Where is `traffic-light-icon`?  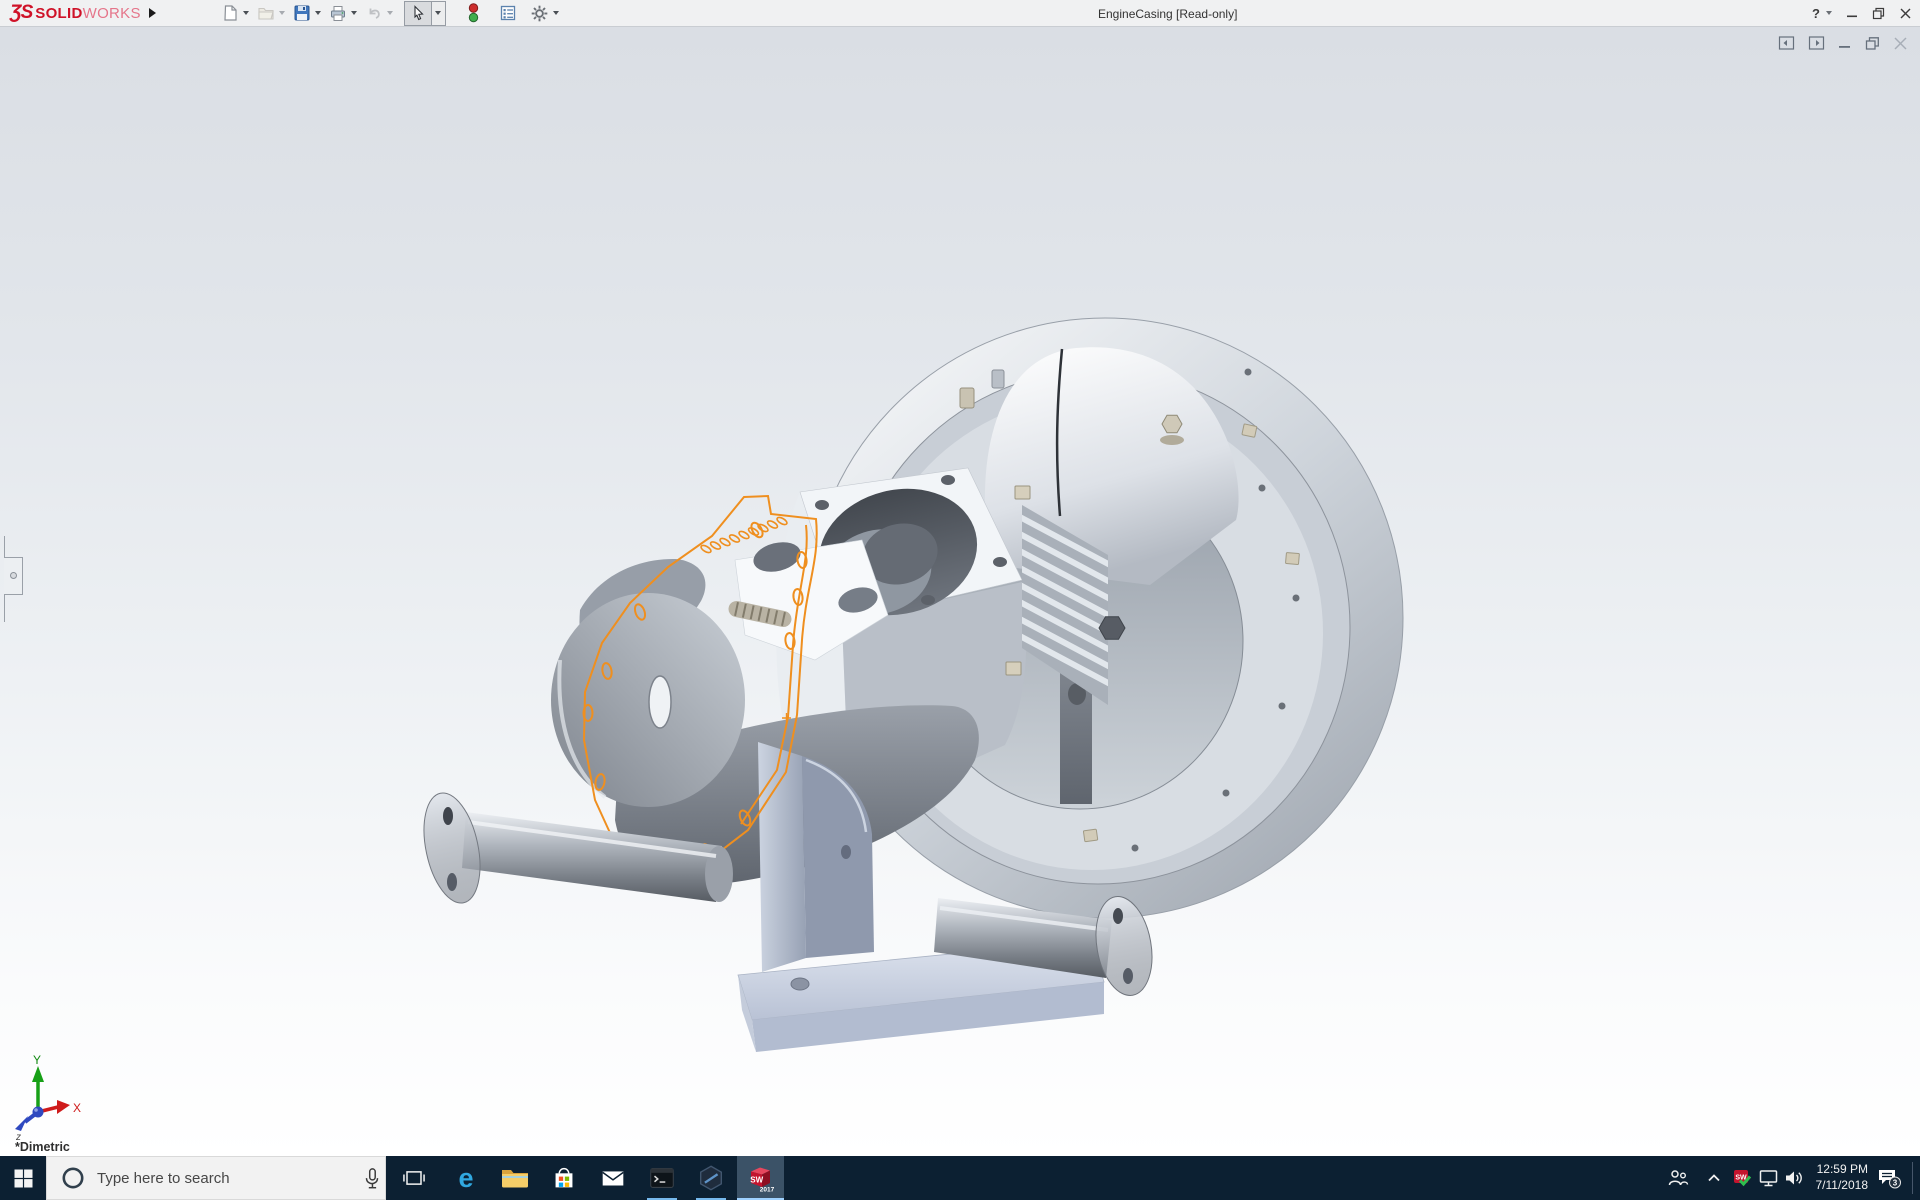 traffic-light-icon is located at coordinates (474, 13).